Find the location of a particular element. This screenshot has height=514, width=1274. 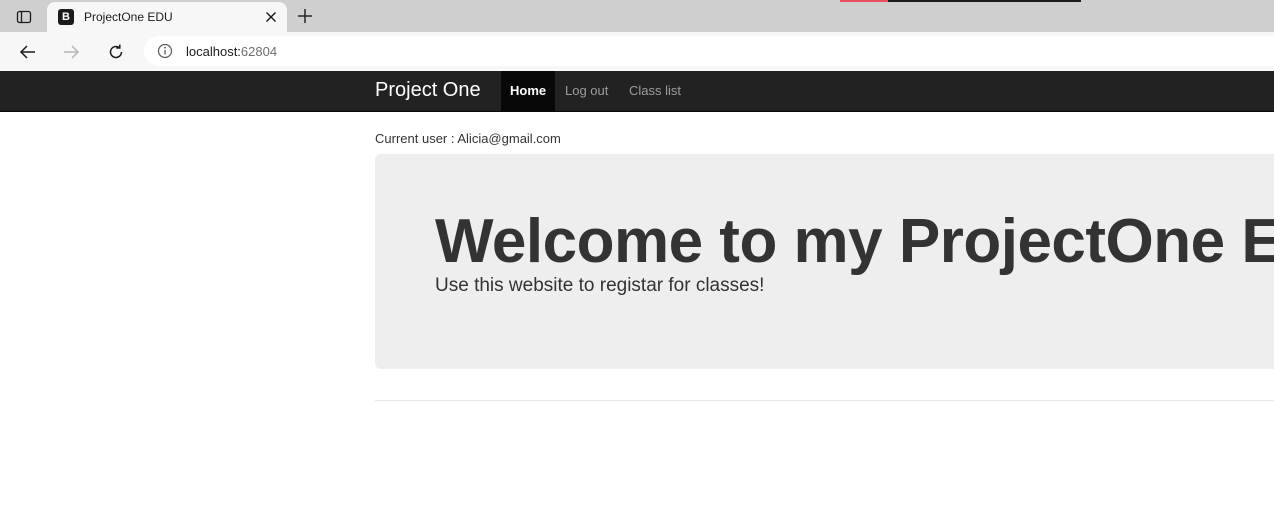

browser-toolbar: localhost:62804 is located at coordinates (637, 51).